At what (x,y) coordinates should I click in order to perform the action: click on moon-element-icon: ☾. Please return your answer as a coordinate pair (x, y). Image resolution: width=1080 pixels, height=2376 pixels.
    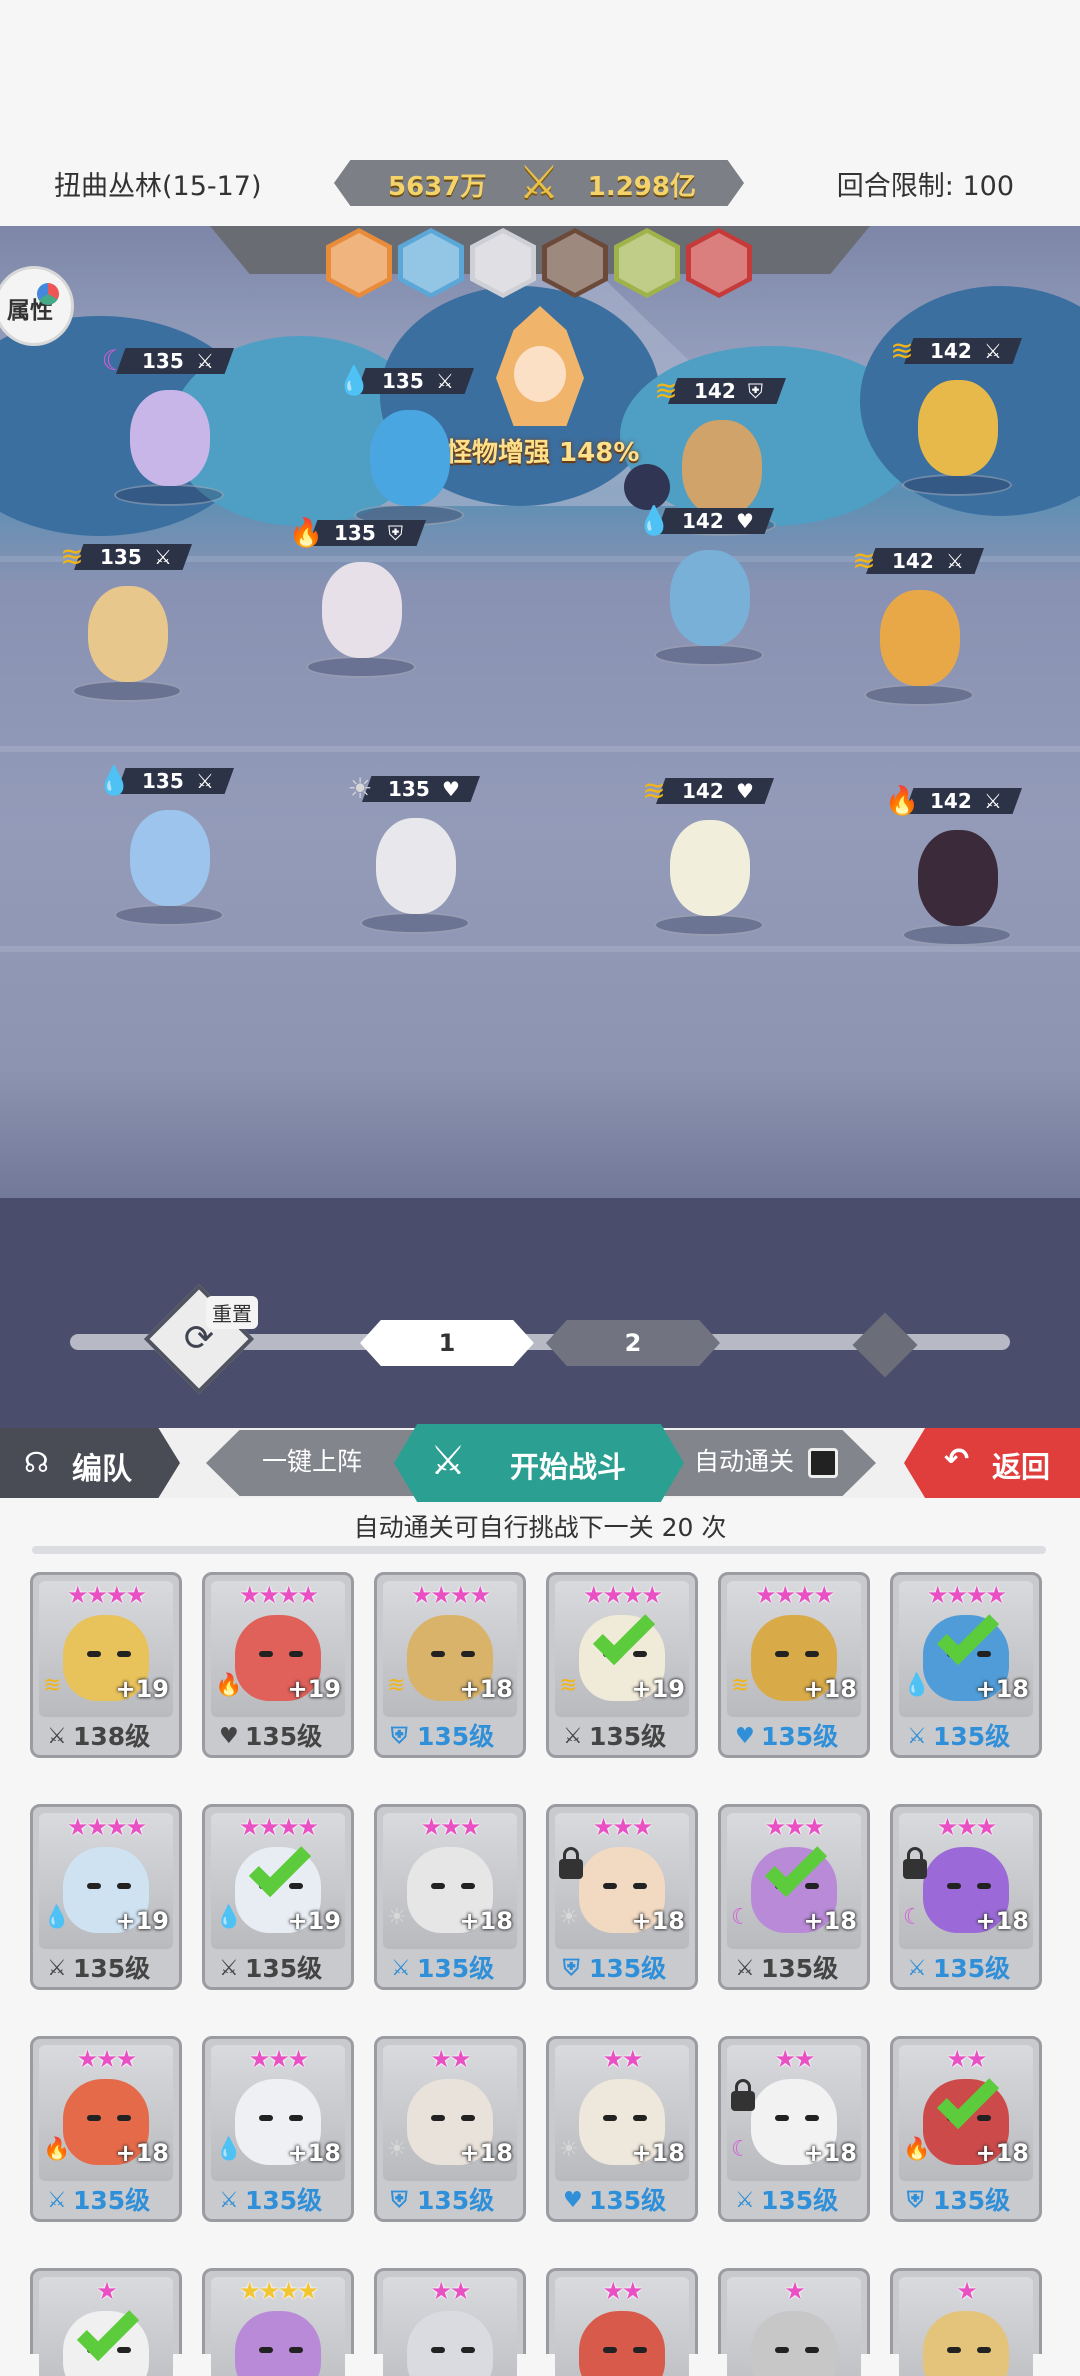
    Looking at the image, I should click on (913, 1917).